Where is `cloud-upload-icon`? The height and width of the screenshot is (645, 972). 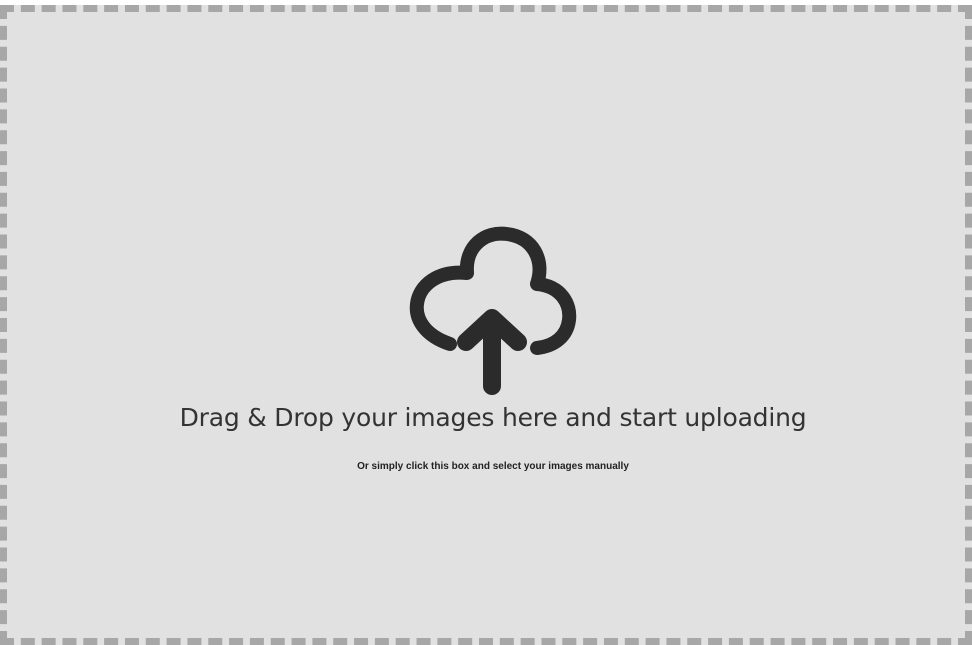
cloud-upload-icon is located at coordinates (493, 312).